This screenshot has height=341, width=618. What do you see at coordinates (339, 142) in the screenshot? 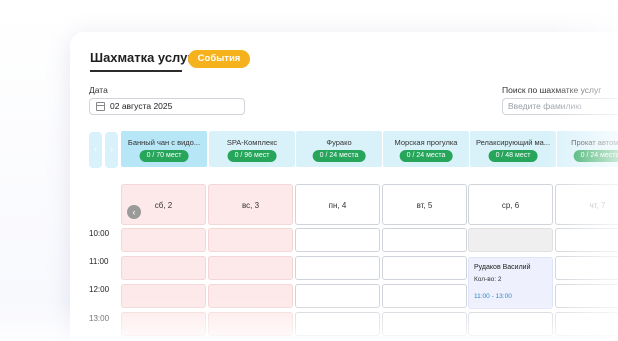
I see `service-name: Фурако` at bounding box center [339, 142].